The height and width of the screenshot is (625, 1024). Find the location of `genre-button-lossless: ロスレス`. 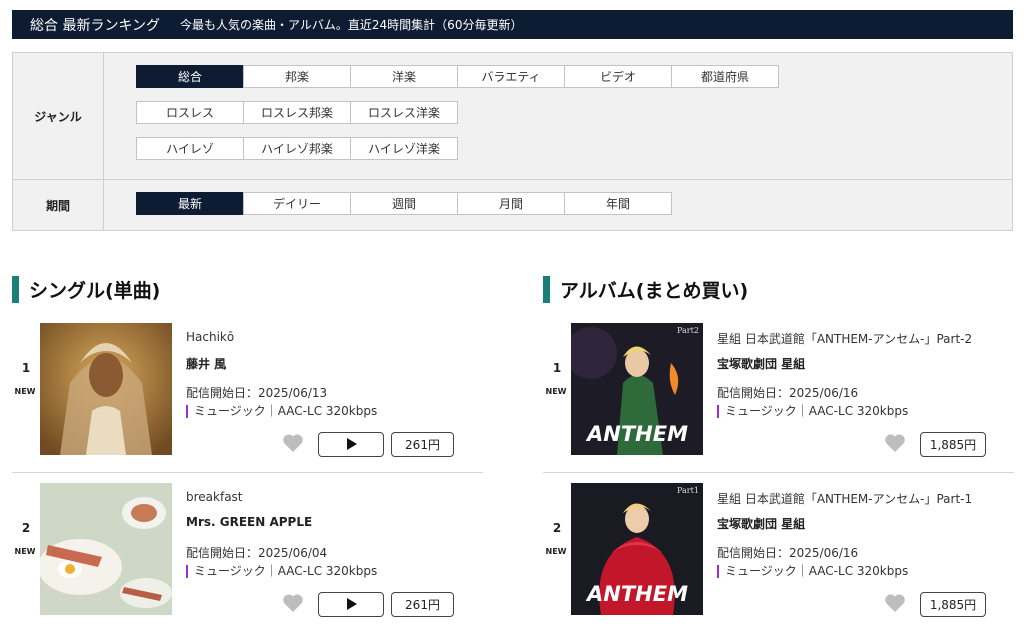

genre-button-lossless: ロスレス is located at coordinates (190, 112).